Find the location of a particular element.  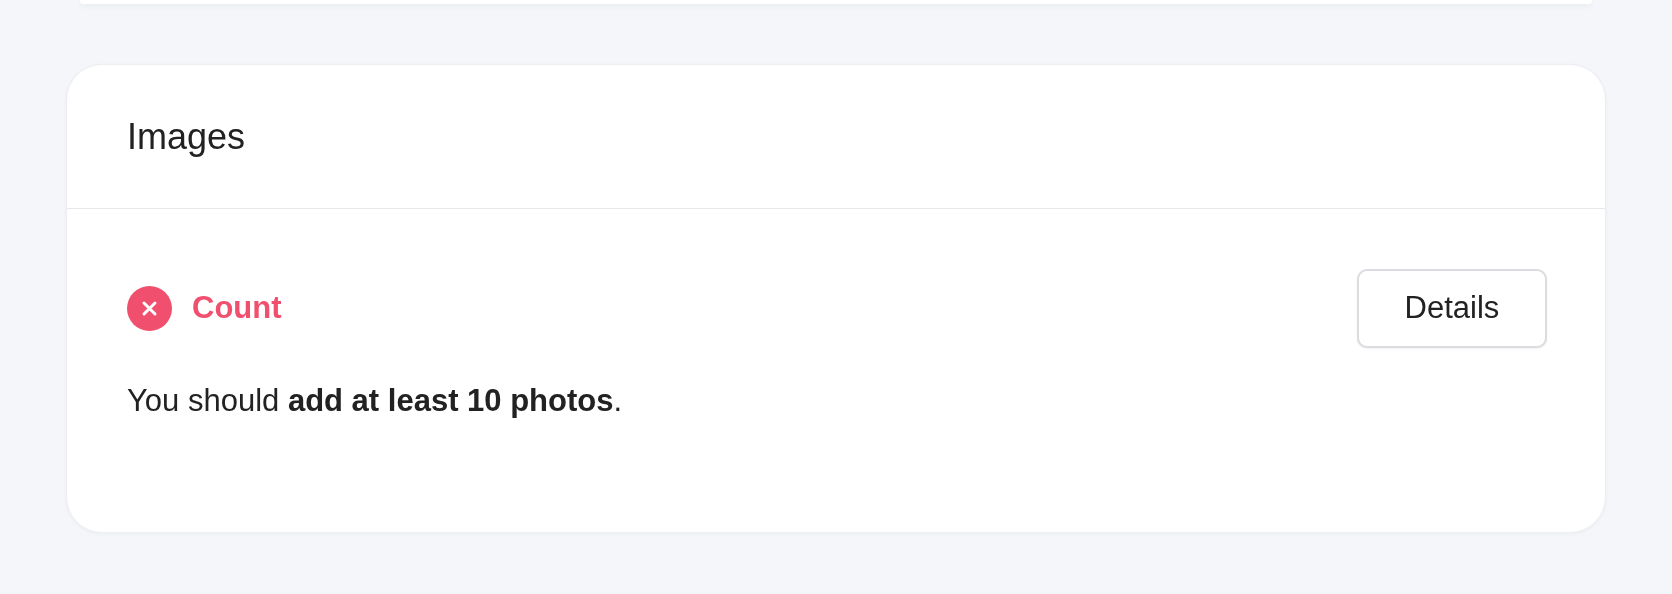

check-label: Count is located at coordinates (237, 308).